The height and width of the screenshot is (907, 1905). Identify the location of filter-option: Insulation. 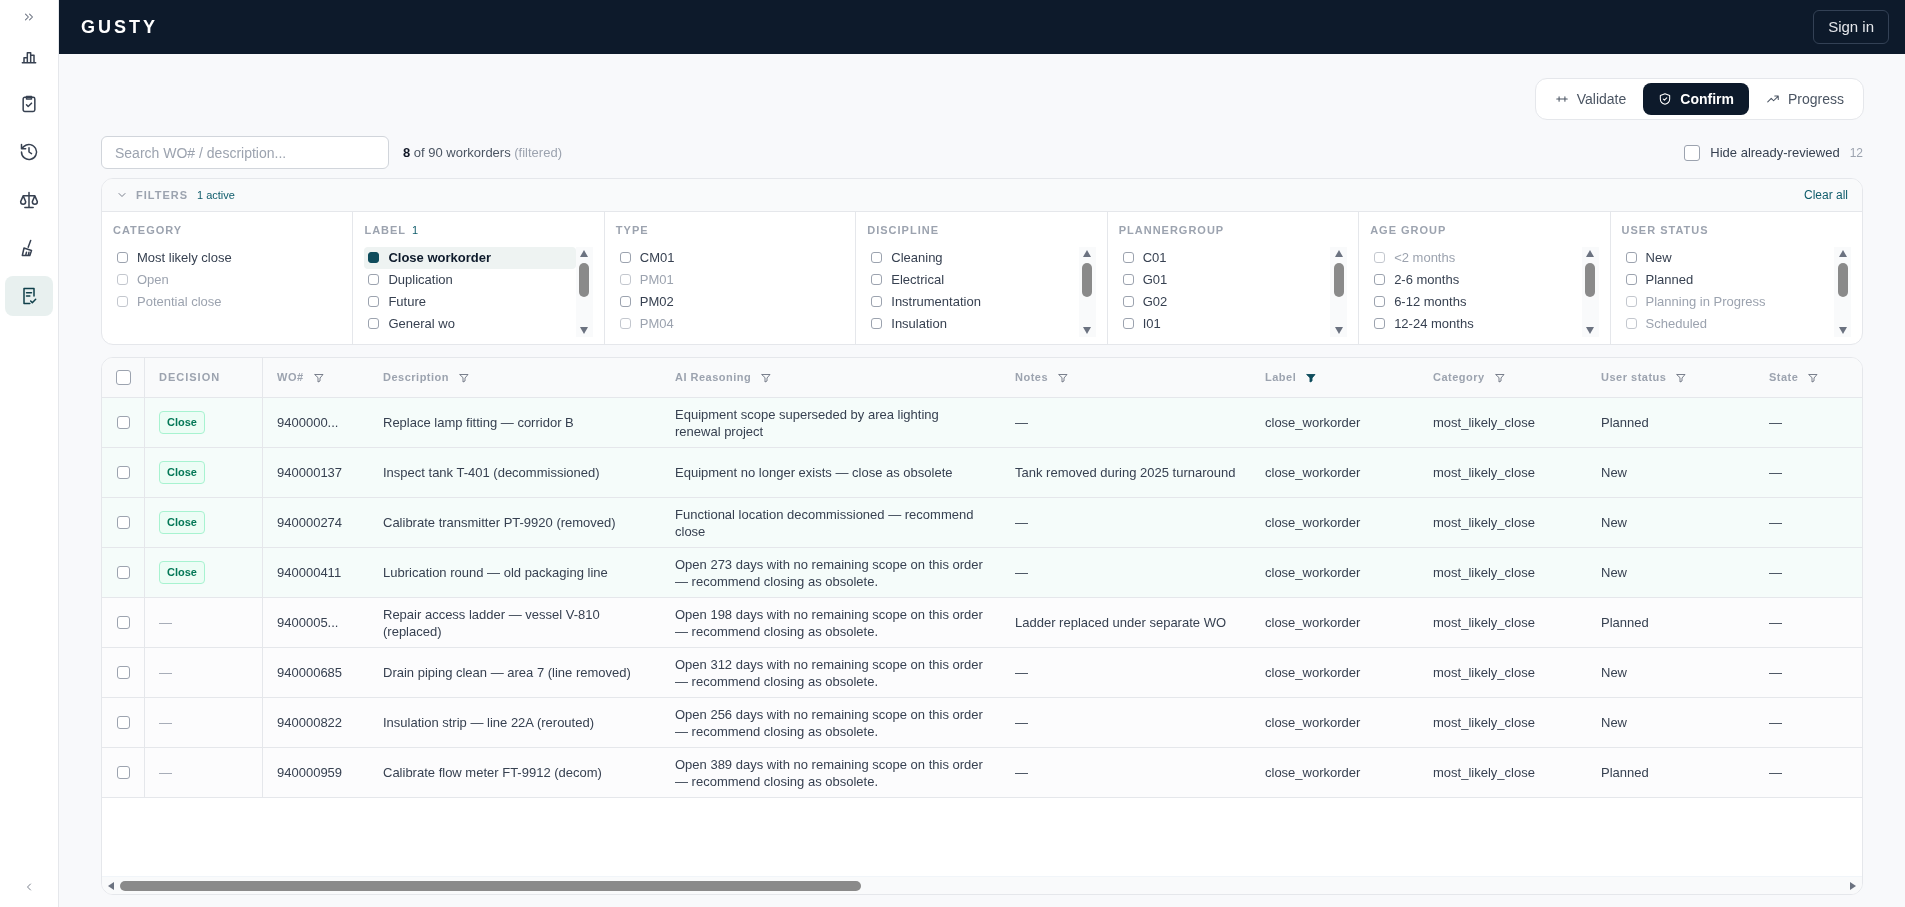
(973, 323).